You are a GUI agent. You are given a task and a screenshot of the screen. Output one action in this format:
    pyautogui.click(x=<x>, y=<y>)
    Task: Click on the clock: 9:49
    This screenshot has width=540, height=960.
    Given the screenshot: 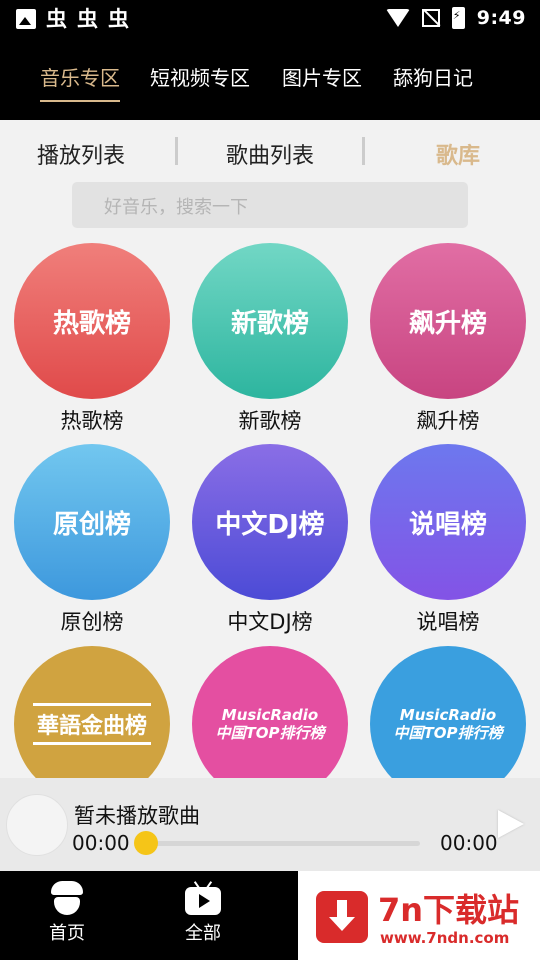 What is the action you would take?
    pyautogui.click(x=501, y=18)
    